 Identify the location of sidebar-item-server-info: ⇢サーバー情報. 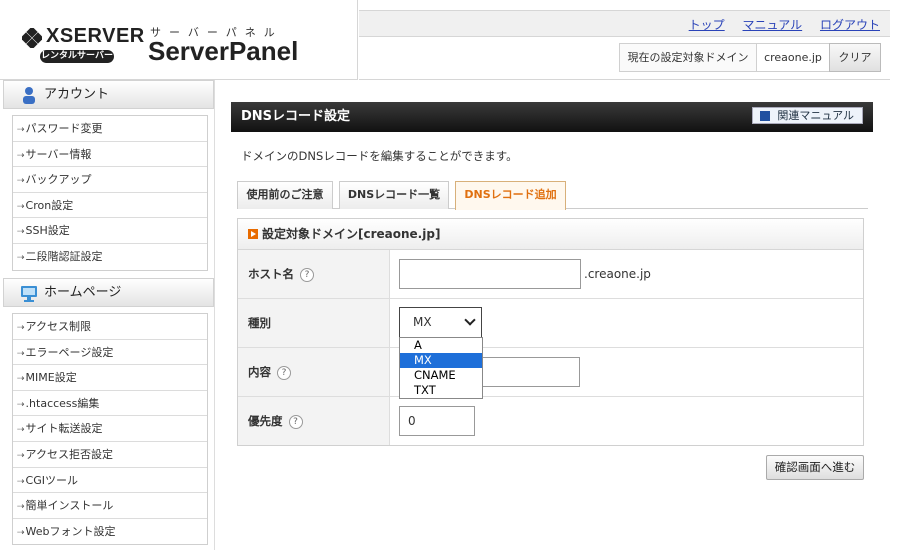
(110, 155).